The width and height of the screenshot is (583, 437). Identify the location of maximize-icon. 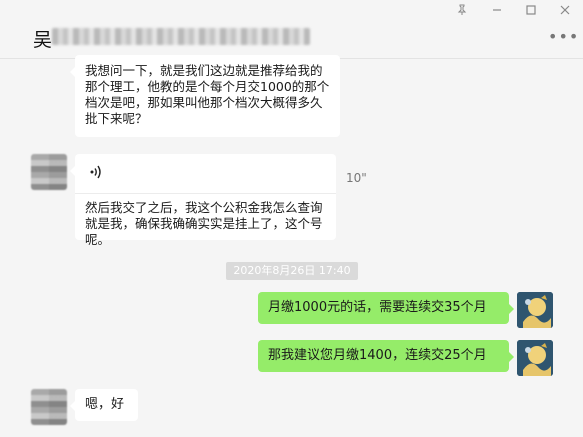
(531, 12).